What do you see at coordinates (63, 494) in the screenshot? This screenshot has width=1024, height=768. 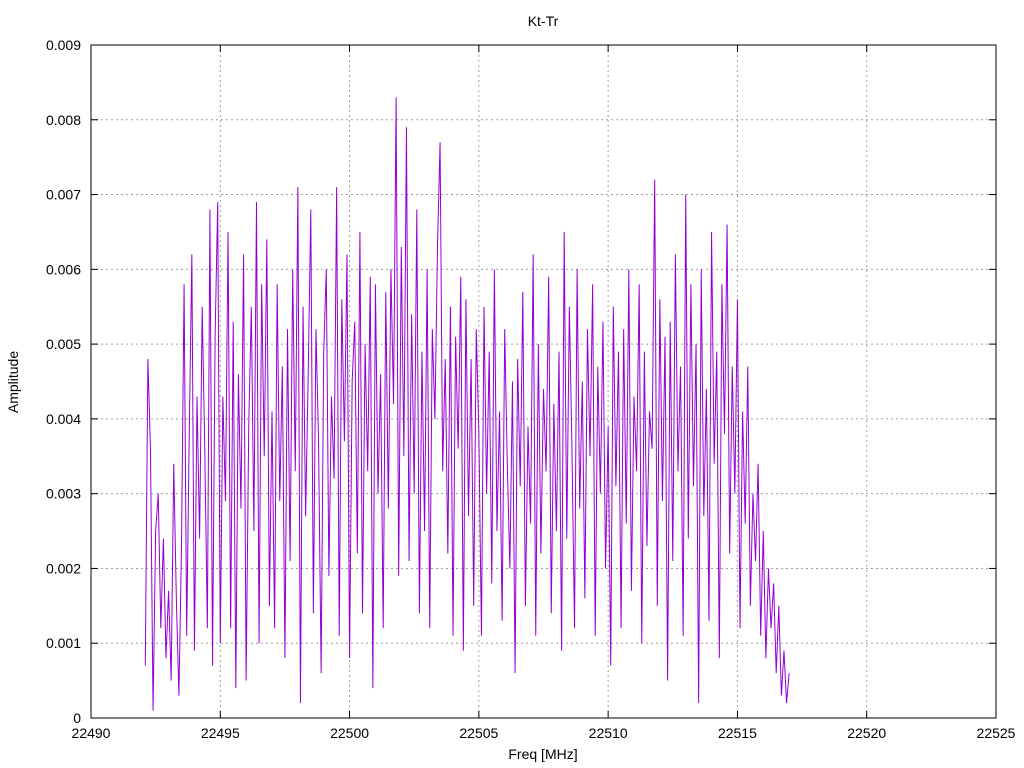 I see `y-tick-label: 0.003` at bounding box center [63, 494].